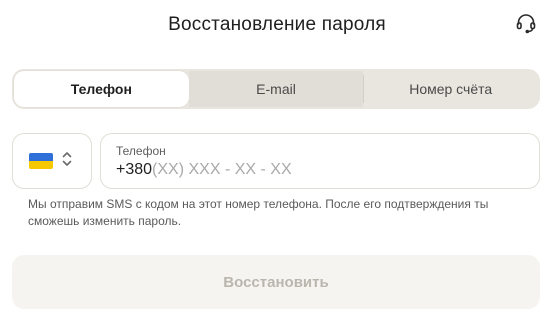  What do you see at coordinates (67, 161) in the screenshot?
I see `chevron-updown-icon` at bounding box center [67, 161].